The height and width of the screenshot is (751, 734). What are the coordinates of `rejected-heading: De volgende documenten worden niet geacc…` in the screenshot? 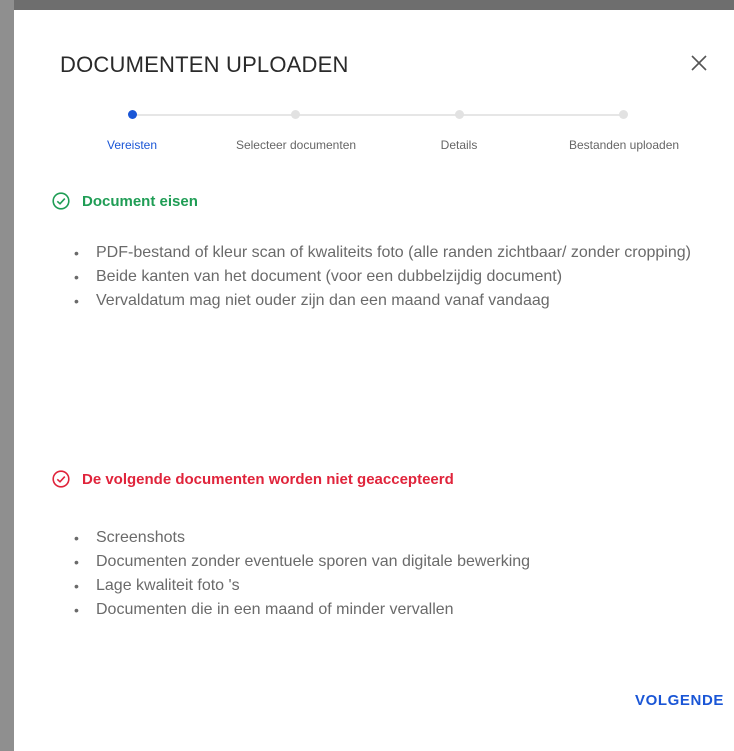 It's located at (253, 479).